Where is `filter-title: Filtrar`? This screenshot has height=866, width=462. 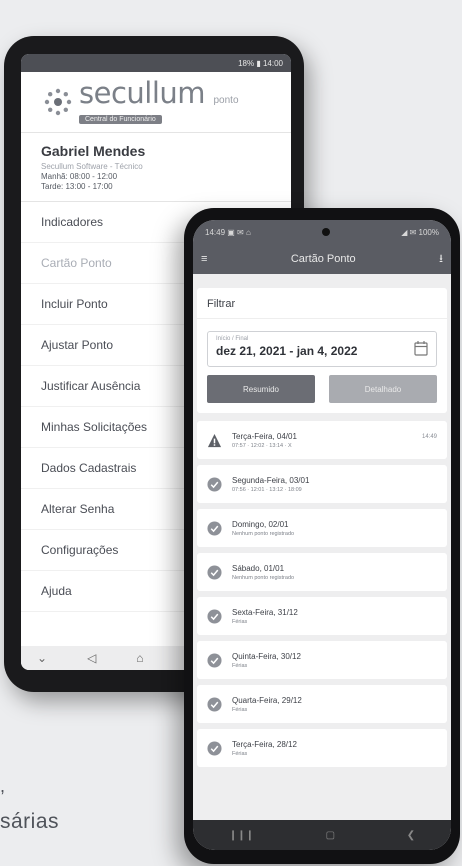 filter-title: Filtrar is located at coordinates (322, 303).